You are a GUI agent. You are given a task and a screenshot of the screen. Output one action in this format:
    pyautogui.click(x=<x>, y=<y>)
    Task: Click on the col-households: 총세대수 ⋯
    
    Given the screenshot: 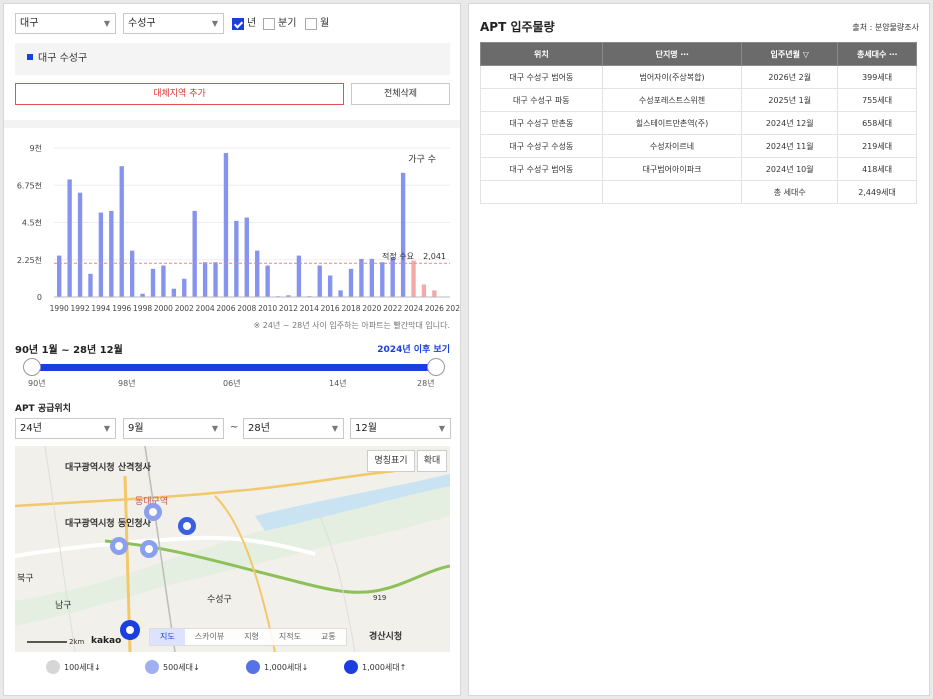 What is the action you would take?
    pyautogui.click(x=877, y=54)
    